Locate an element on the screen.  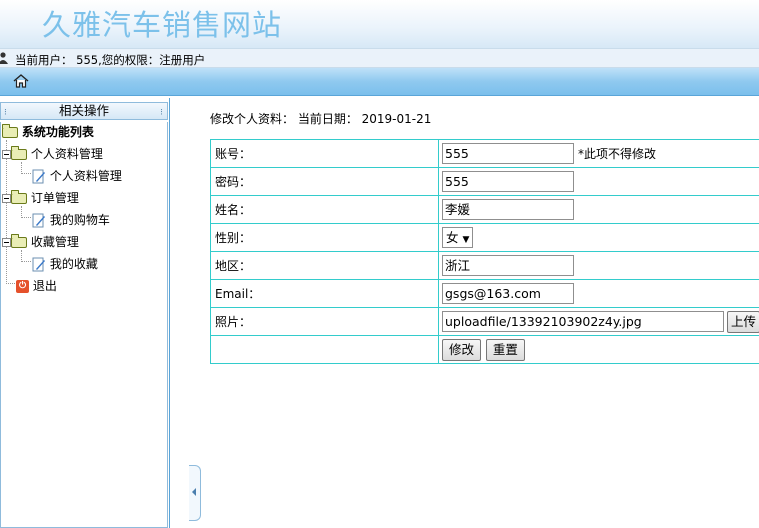
tree-root: 系统功能列表 is located at coordinates (48, 132).